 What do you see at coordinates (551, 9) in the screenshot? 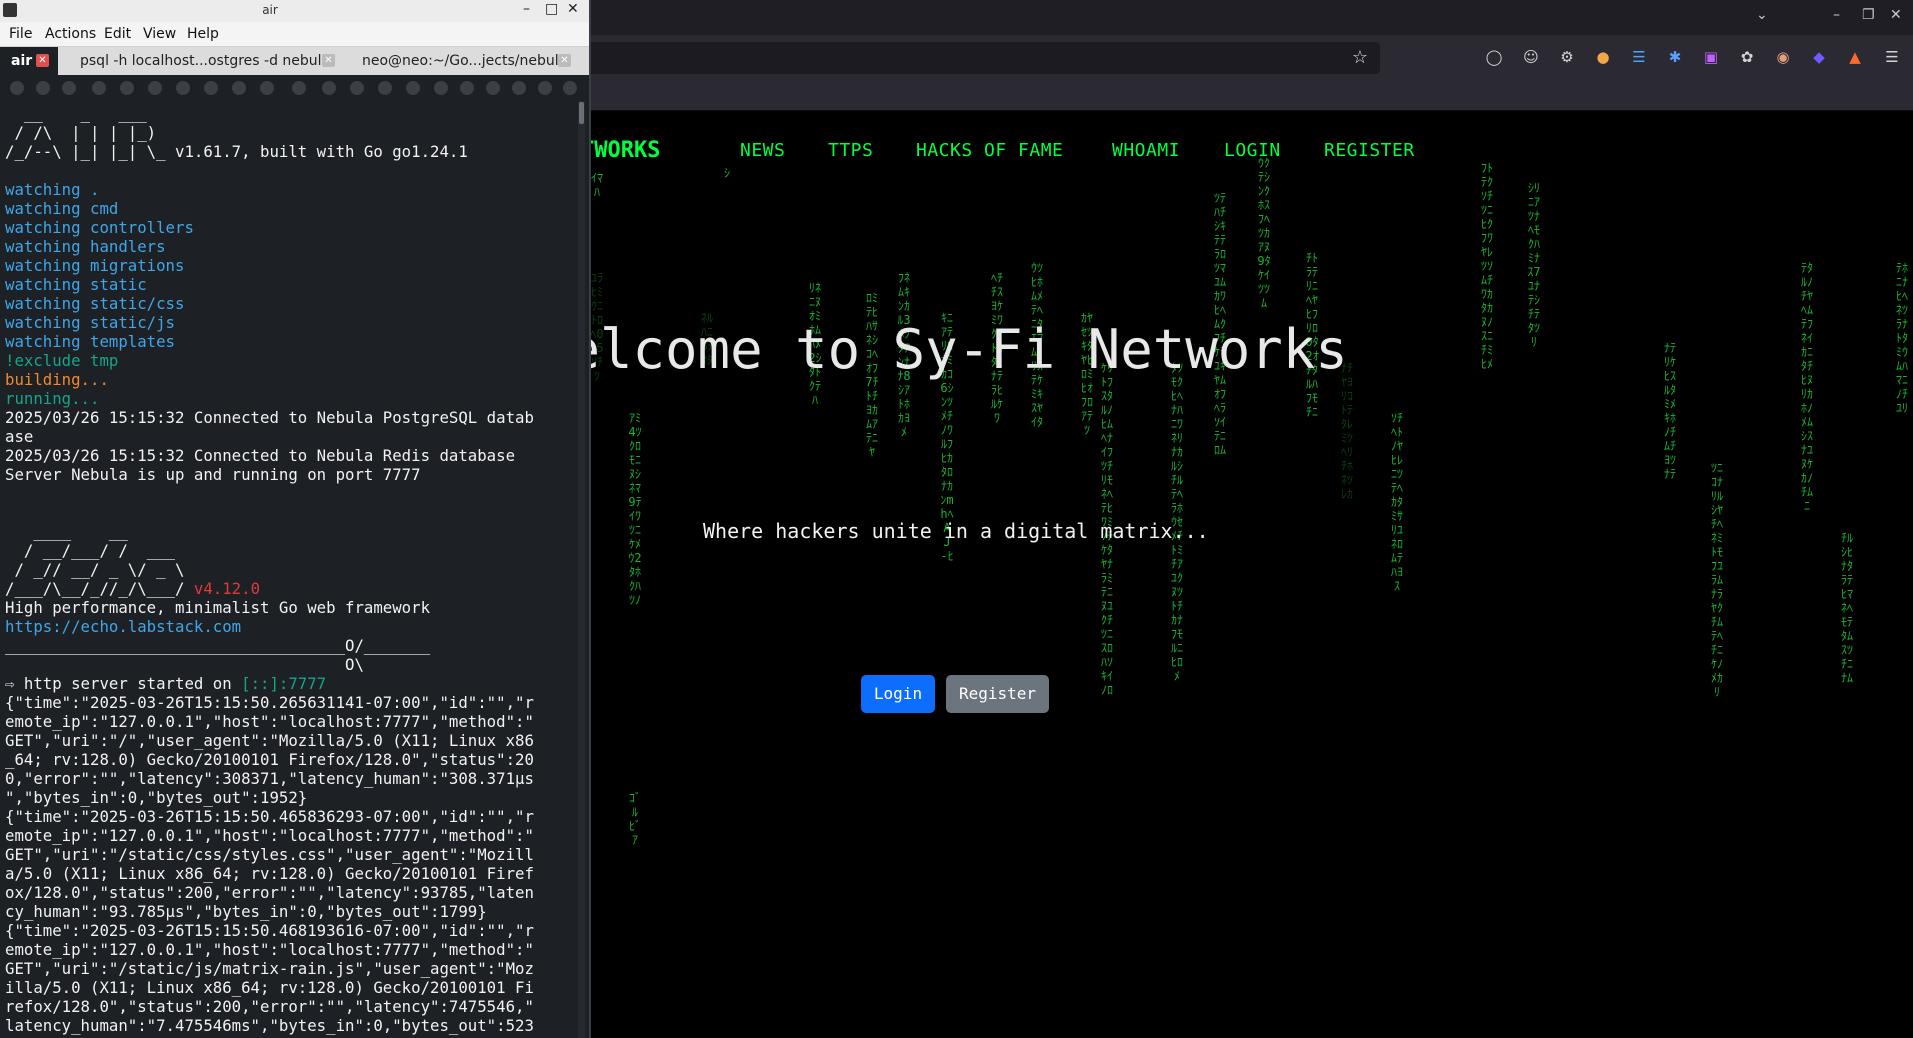
I see `maximize-icon: □` at bounding box center [551, 9].